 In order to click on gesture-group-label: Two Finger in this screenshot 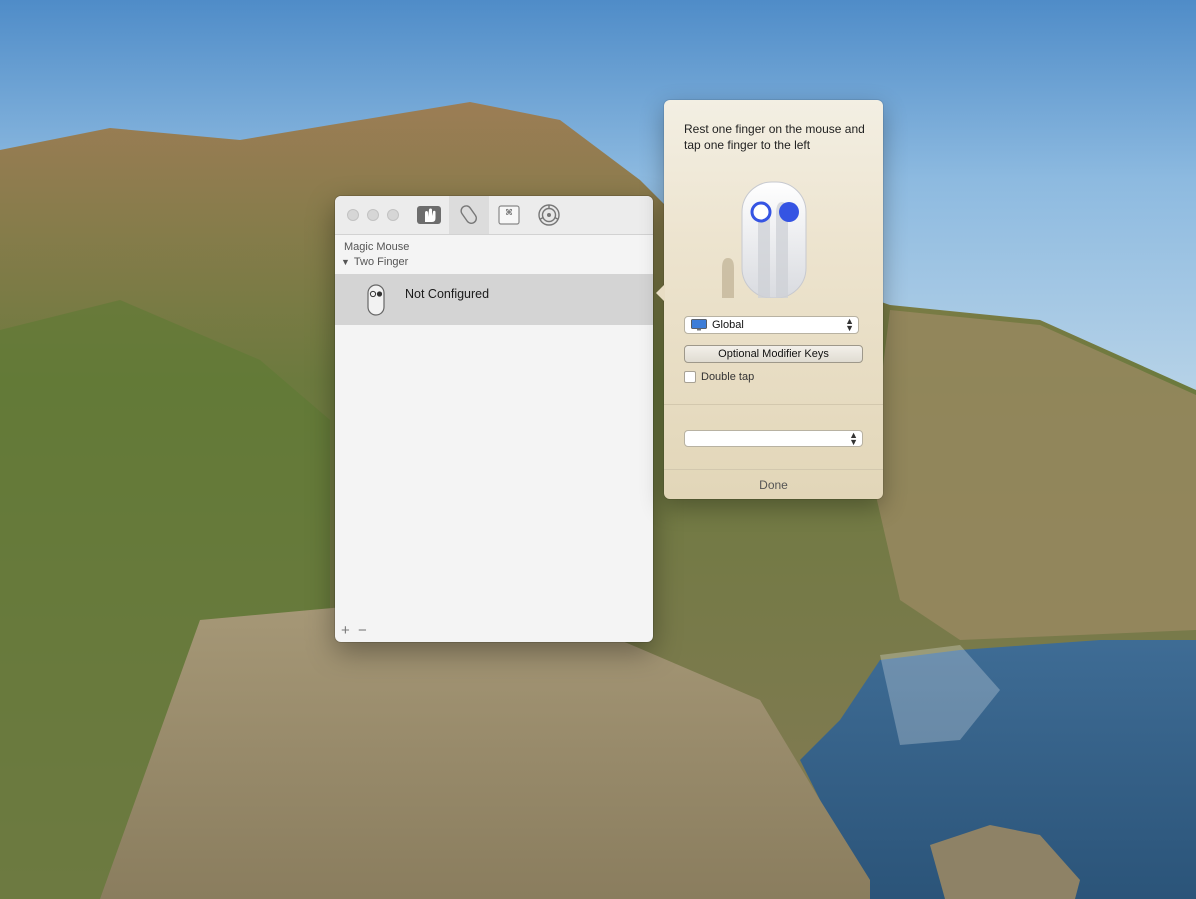, I will do `click(381, 262)`.